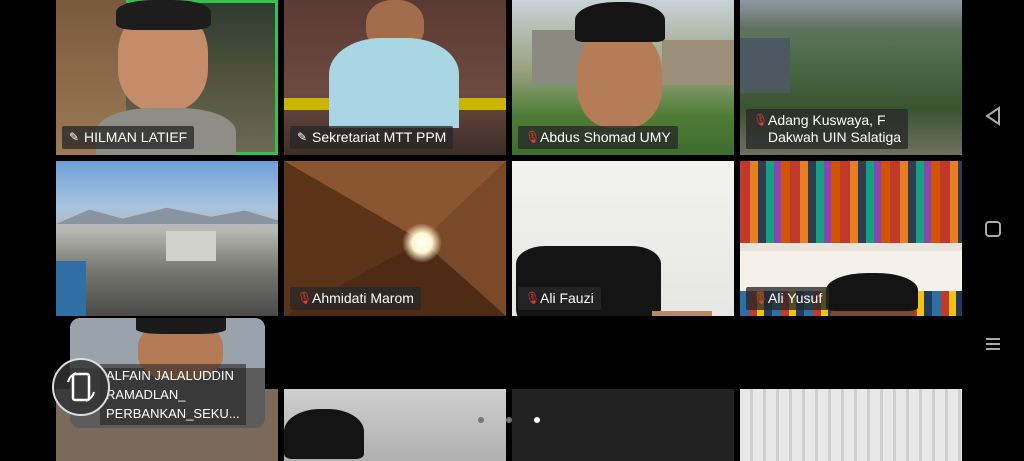  I want to click on video-tile-sekretariat: ✎ Sekretariat MTT PPM, so click(395, 77).